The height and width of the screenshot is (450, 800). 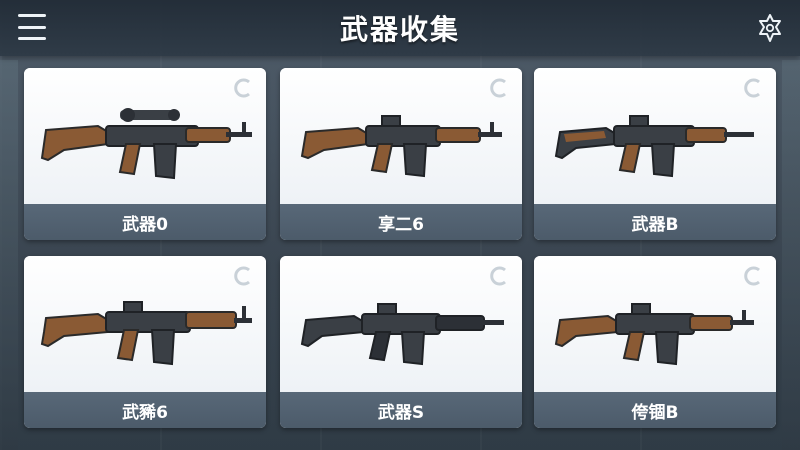 I want to click on weapon-card: 武器B, so click(x=655, y=154).